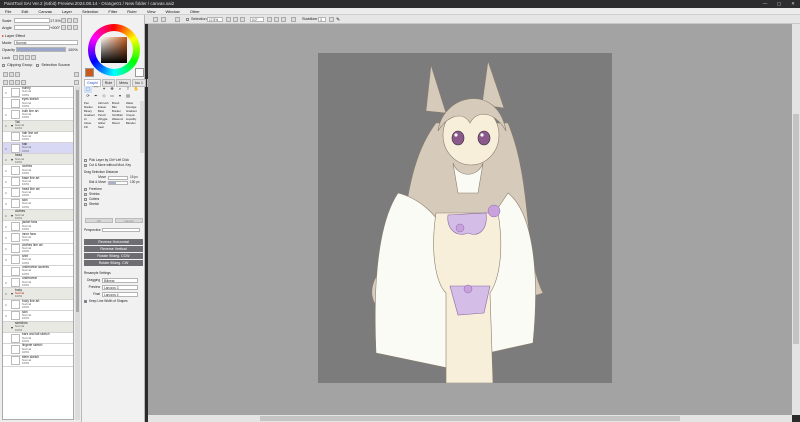  I want to click on minimize-button: —, so click(765, 4).